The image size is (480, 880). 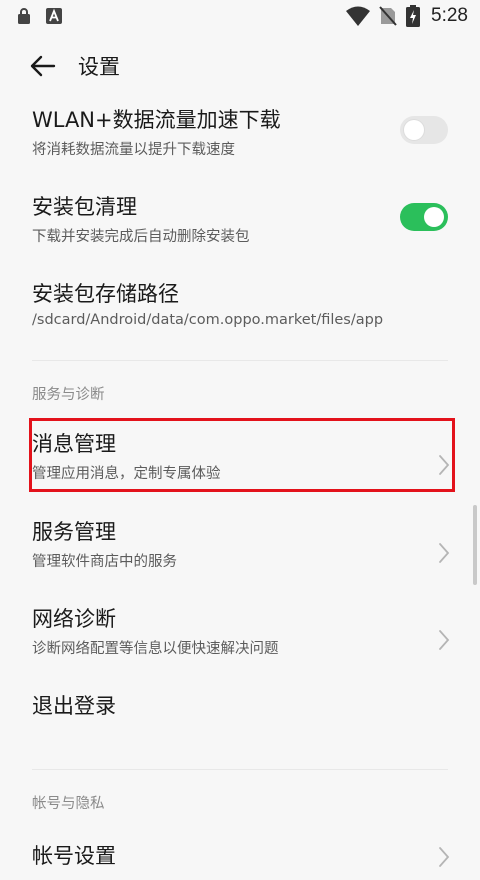 I want to click on app-header: 设置, so click(x=240, y=66).